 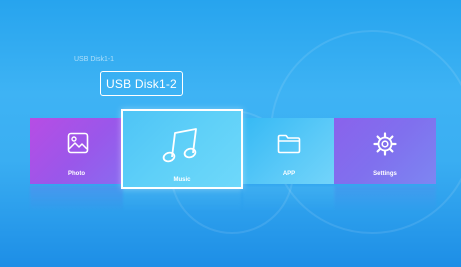 I want to click on music-note-icon, so click(x=179, y=145).